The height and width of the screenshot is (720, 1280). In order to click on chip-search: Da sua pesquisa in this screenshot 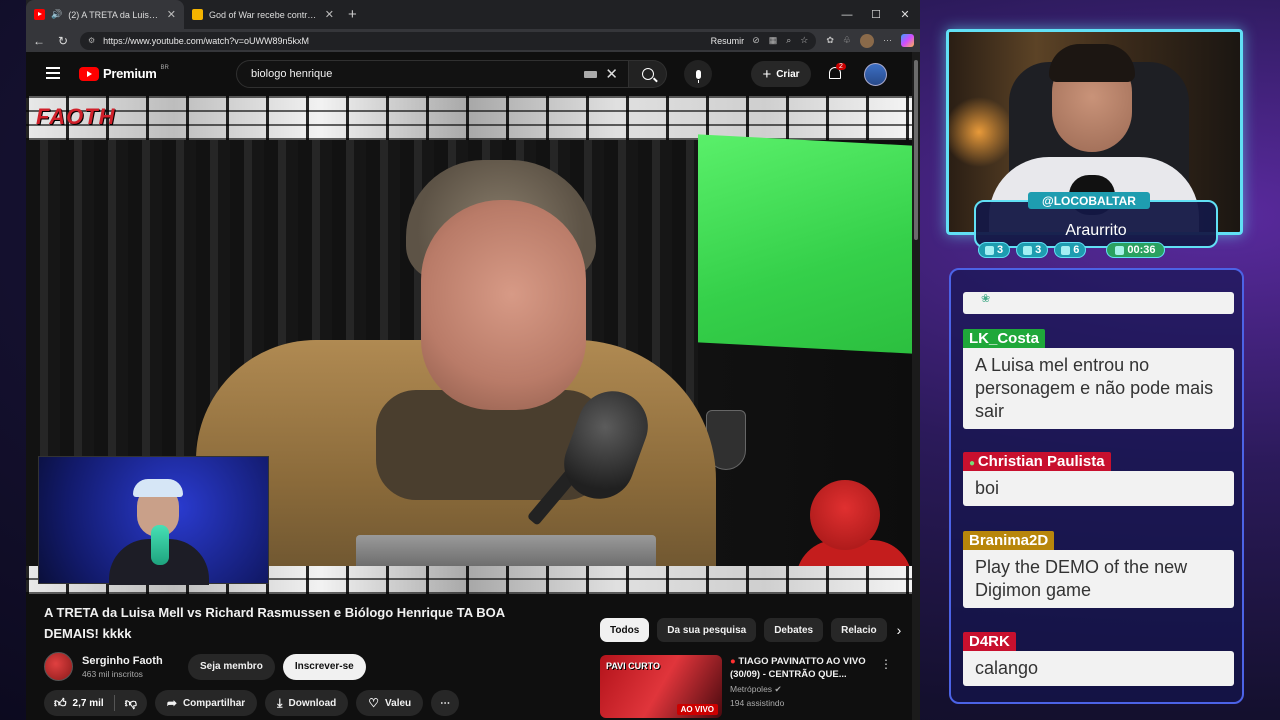, I will do `click(707, 630)`.